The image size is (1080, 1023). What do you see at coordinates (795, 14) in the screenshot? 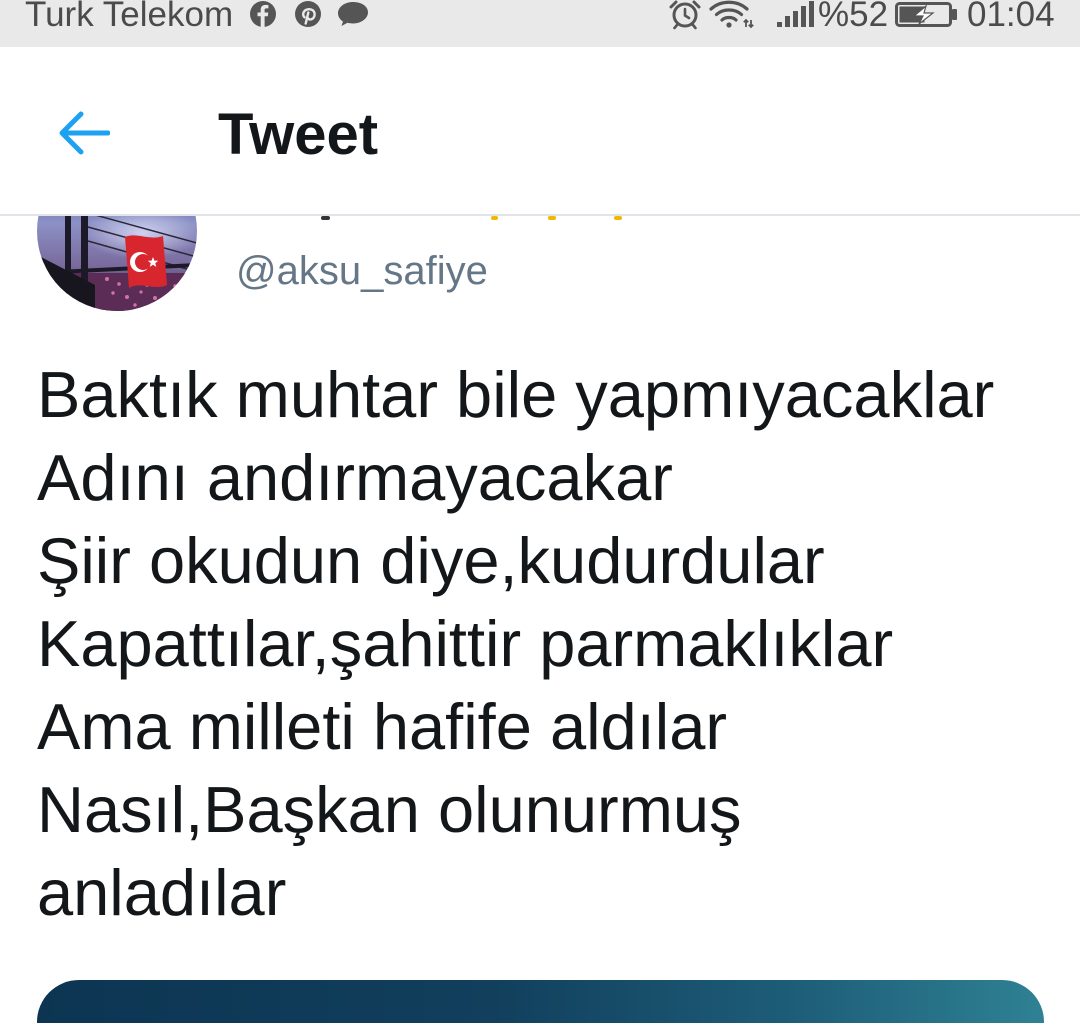
I see `signal-icon` at bounding box center [795, 14].